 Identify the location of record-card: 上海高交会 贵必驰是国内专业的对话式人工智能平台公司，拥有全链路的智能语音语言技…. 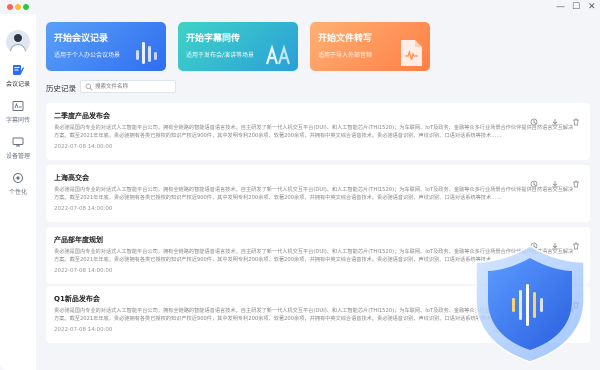
(318, 193).